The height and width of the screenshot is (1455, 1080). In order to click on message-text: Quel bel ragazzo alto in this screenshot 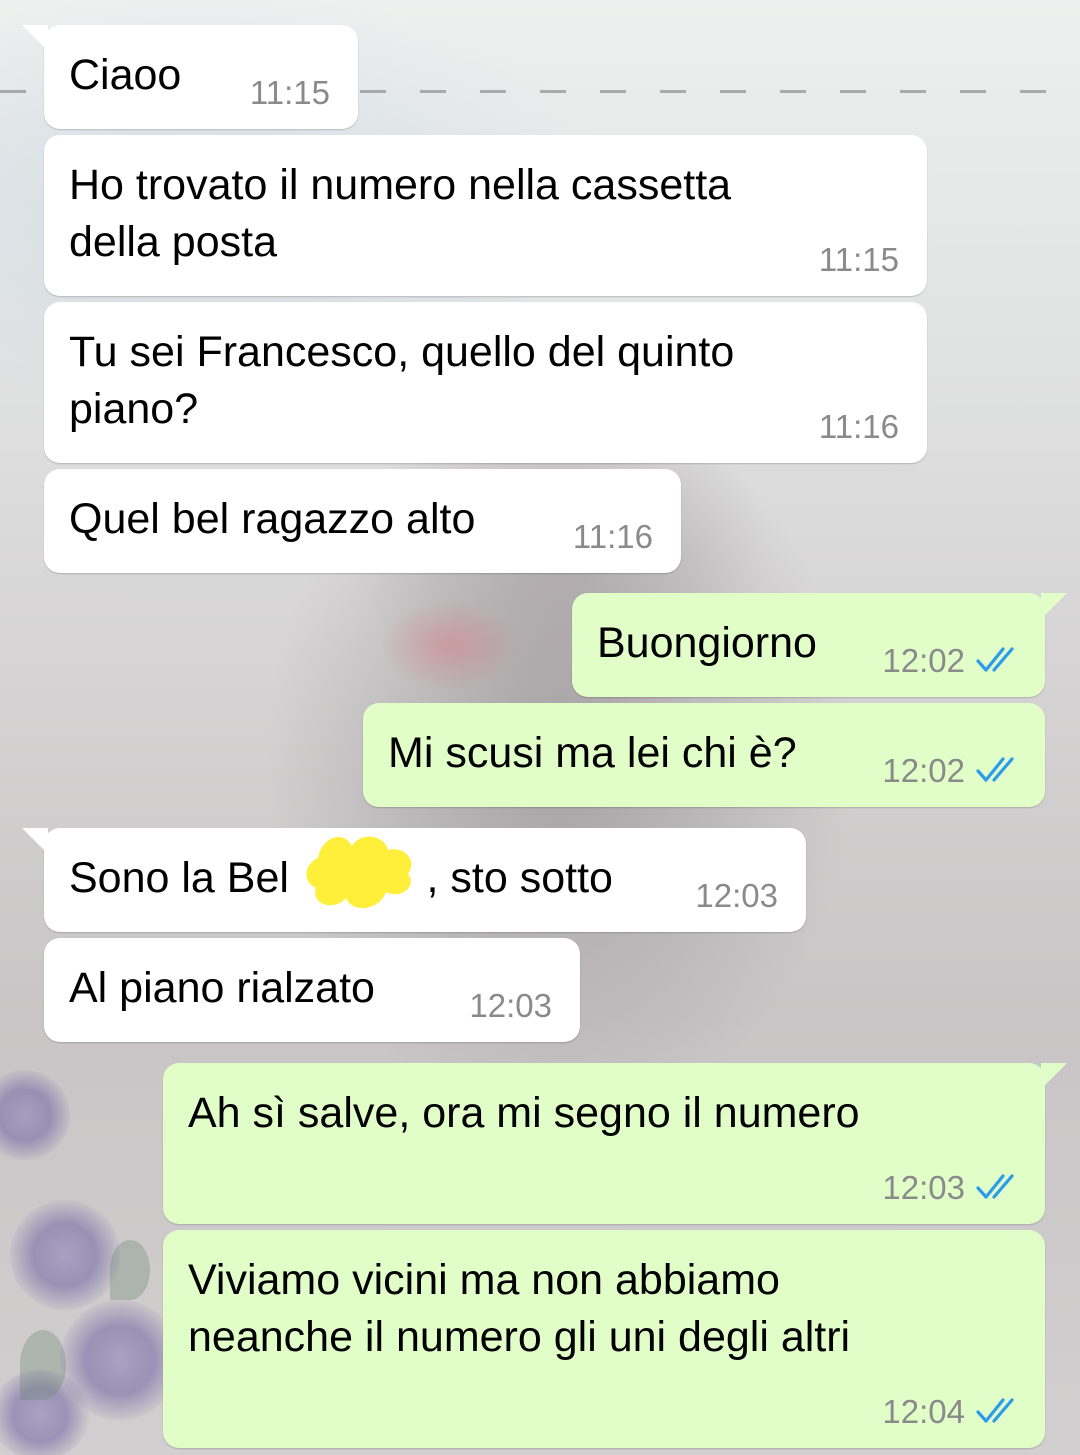, I will do `click(272, 519)`.